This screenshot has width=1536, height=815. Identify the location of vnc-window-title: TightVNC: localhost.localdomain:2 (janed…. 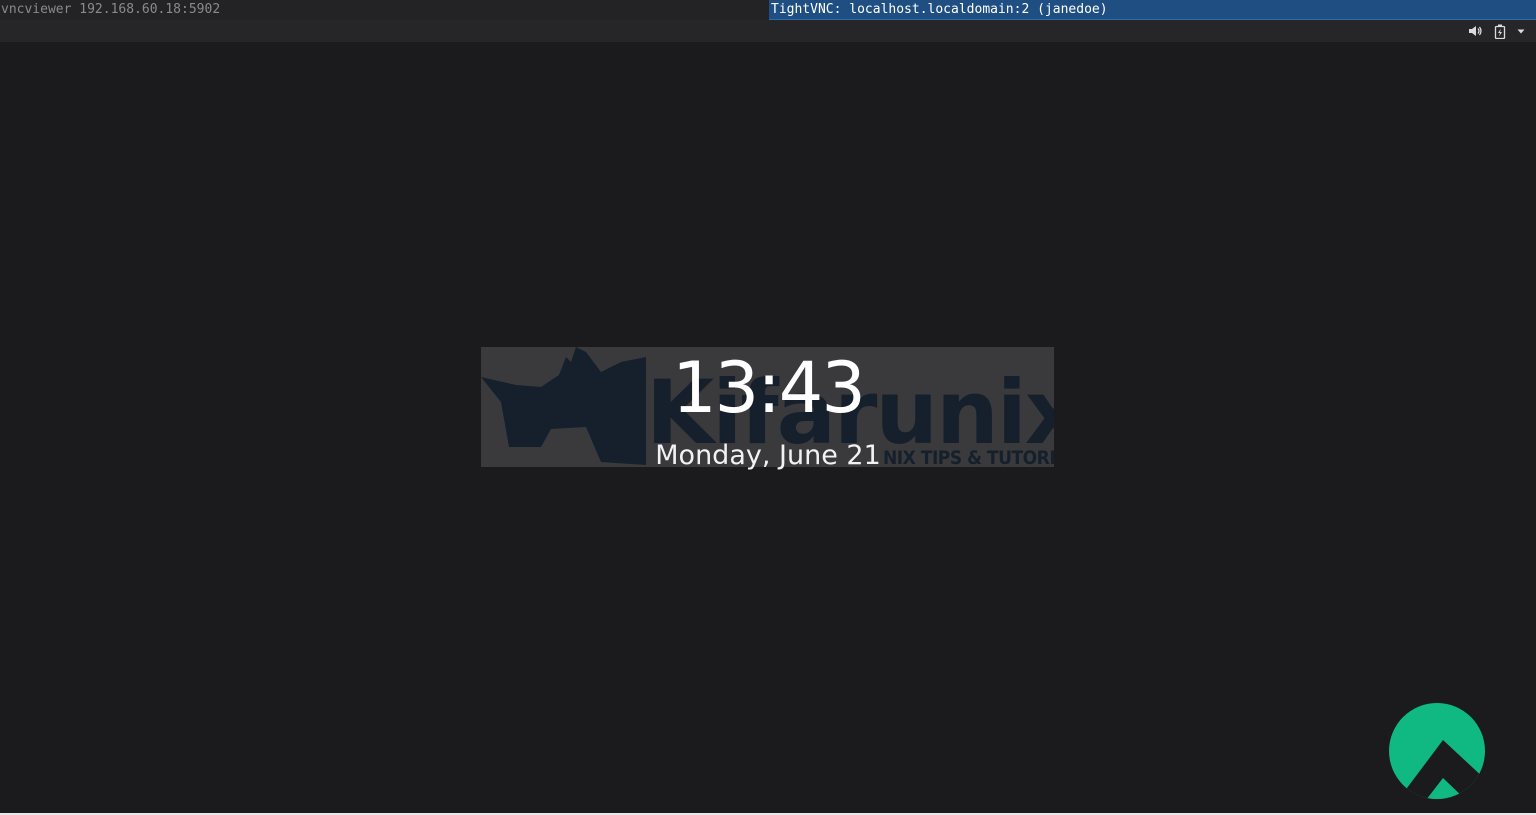
(1152, 10).